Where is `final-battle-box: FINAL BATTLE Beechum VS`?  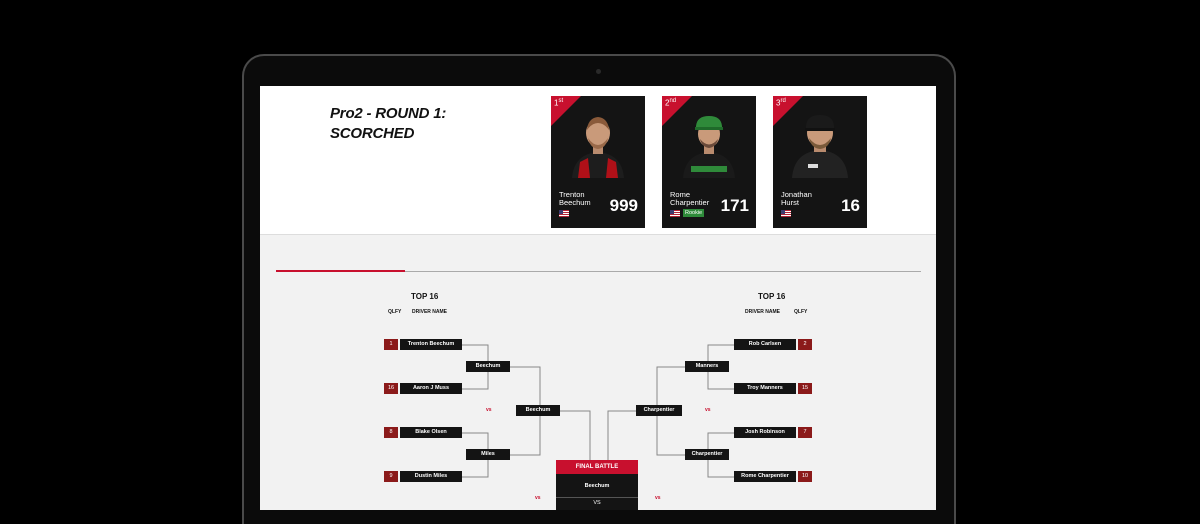 final-battle-box: FINAL BATTLE Beechum VS is located at coordinates (597, 485).